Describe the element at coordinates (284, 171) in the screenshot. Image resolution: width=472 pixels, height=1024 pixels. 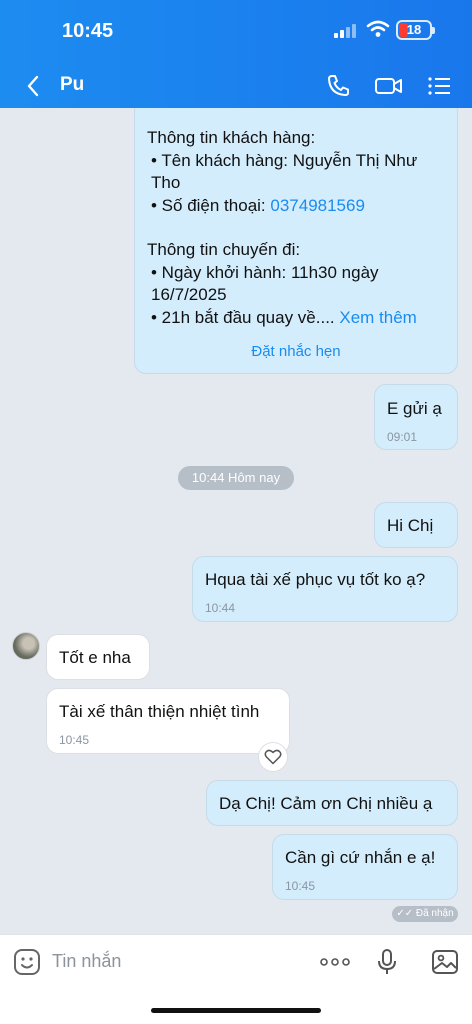
I see `customer-name-line: • Tên khách hàng: Nguyễn Thị Như Tho` at that location.